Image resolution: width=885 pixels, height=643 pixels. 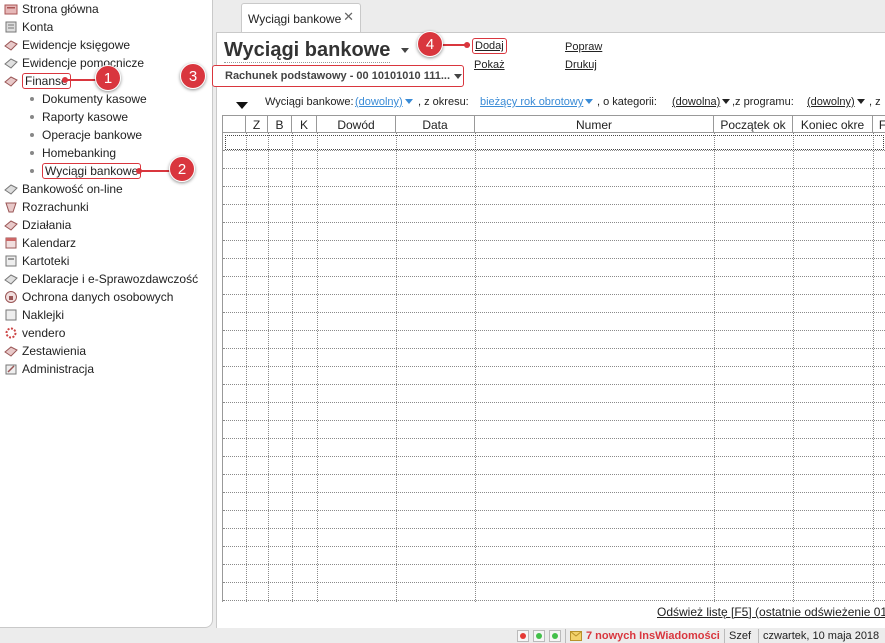 I want to click on sidebar-subitem-cash-reports: Raporty kasowe, so click(x=79, y=116).